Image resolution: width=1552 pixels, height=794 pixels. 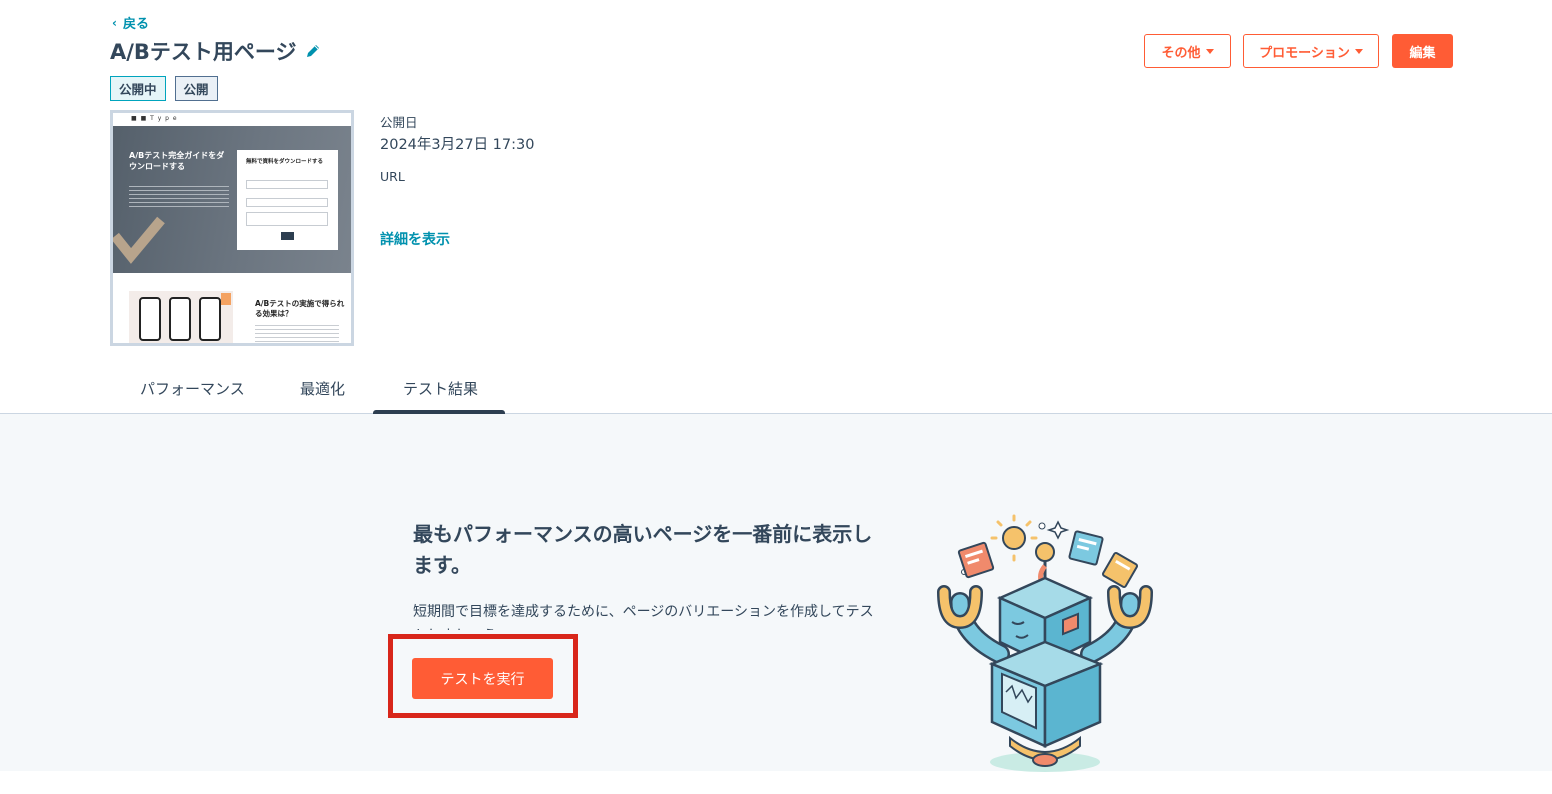 What do you see at coordinates (177, 161) in the screenshot?
I see `thumbnail-hero-title: A/Bテスト完全ガイドをダウンロードする` at bounding box center [177, 161].